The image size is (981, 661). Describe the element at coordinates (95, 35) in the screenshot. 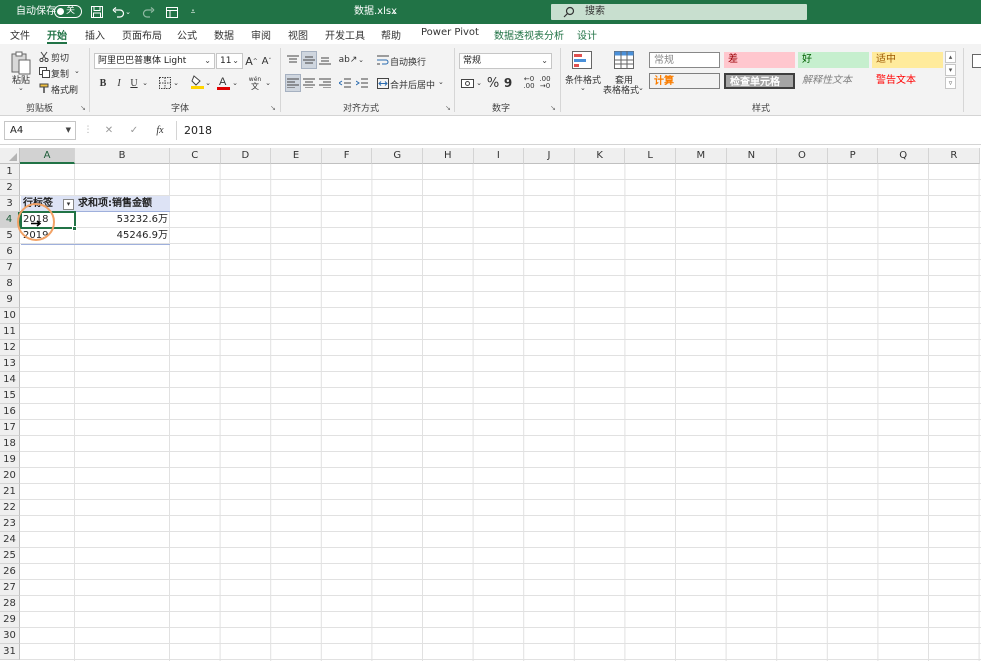

I see `tab-insert: 插入` at that location.